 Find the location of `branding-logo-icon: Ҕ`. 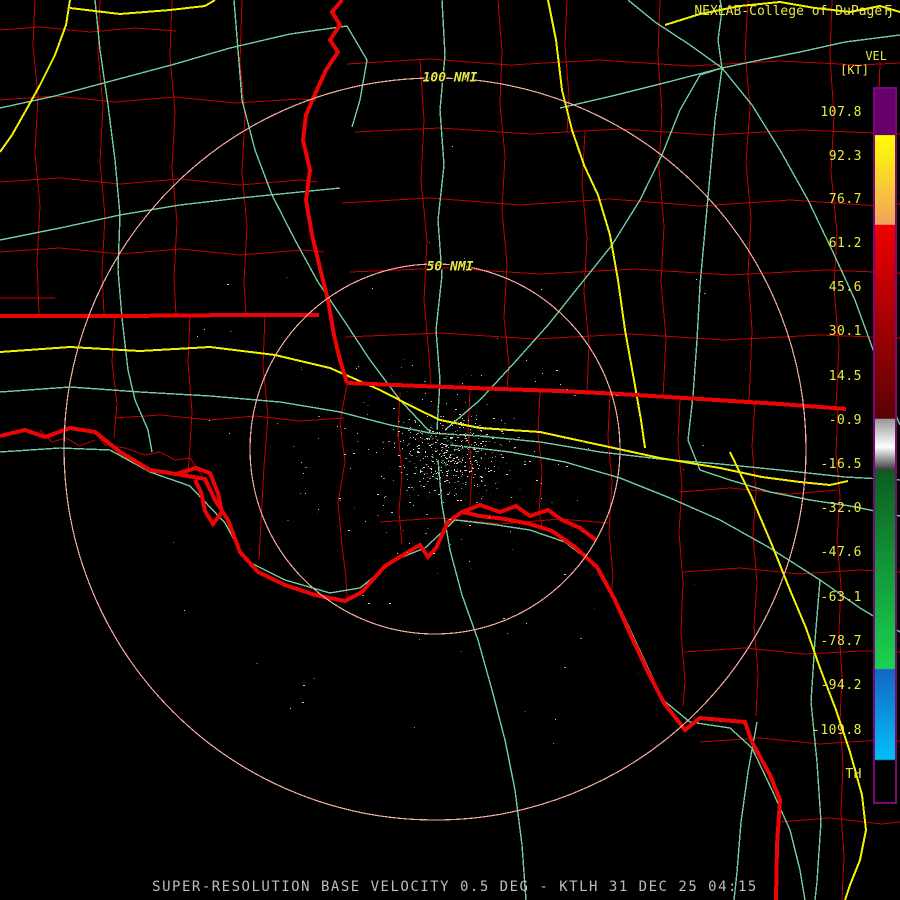

branding-logo-icon: Ҕ is located at coordinates (888, 11).